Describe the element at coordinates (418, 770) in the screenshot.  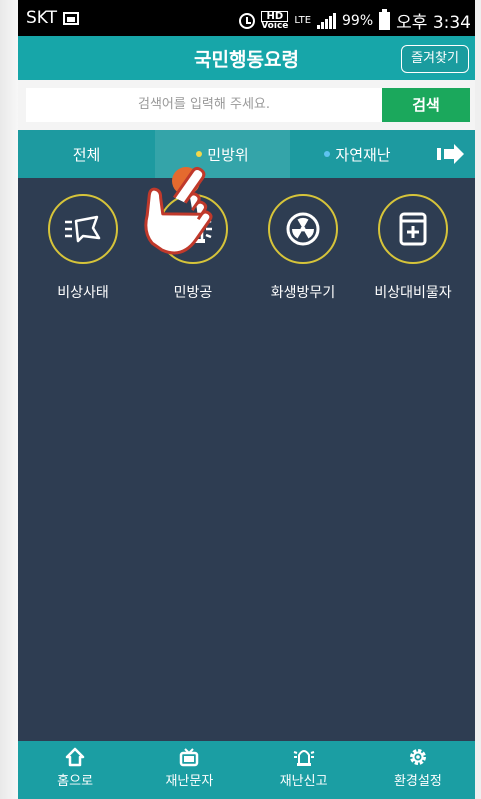
I see `nav-settings: 환경설정` at that location.